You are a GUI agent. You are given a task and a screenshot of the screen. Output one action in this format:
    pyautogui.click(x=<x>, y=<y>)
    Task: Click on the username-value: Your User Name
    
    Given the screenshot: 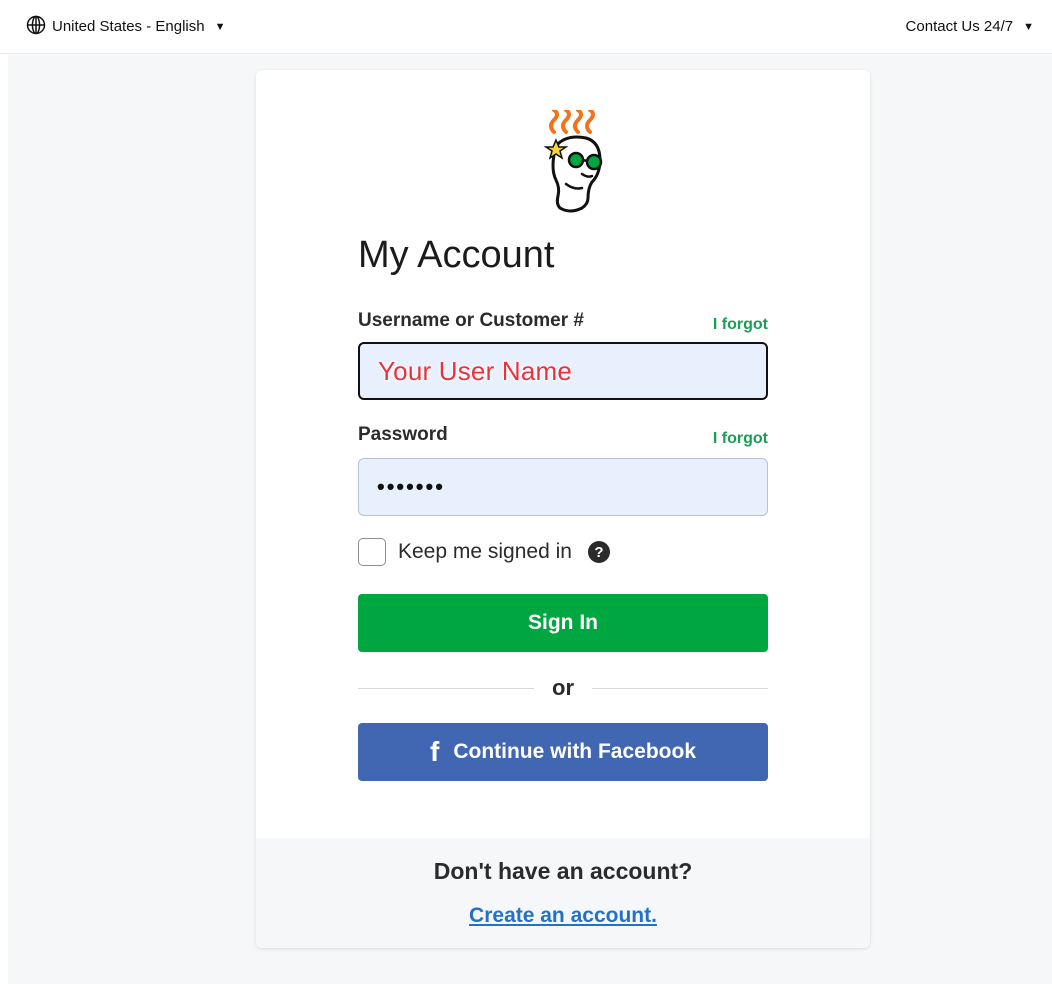 What is the action you would take?
    pyautogui.click(x=475, y=370)
    